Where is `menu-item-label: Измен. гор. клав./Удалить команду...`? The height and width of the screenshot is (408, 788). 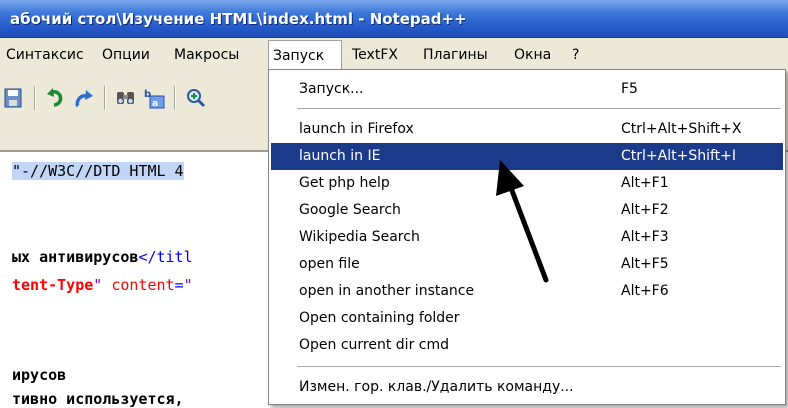 menu-item-label: Измен. гор. клав./Удалить команду... is located at coordinates (436, 387).